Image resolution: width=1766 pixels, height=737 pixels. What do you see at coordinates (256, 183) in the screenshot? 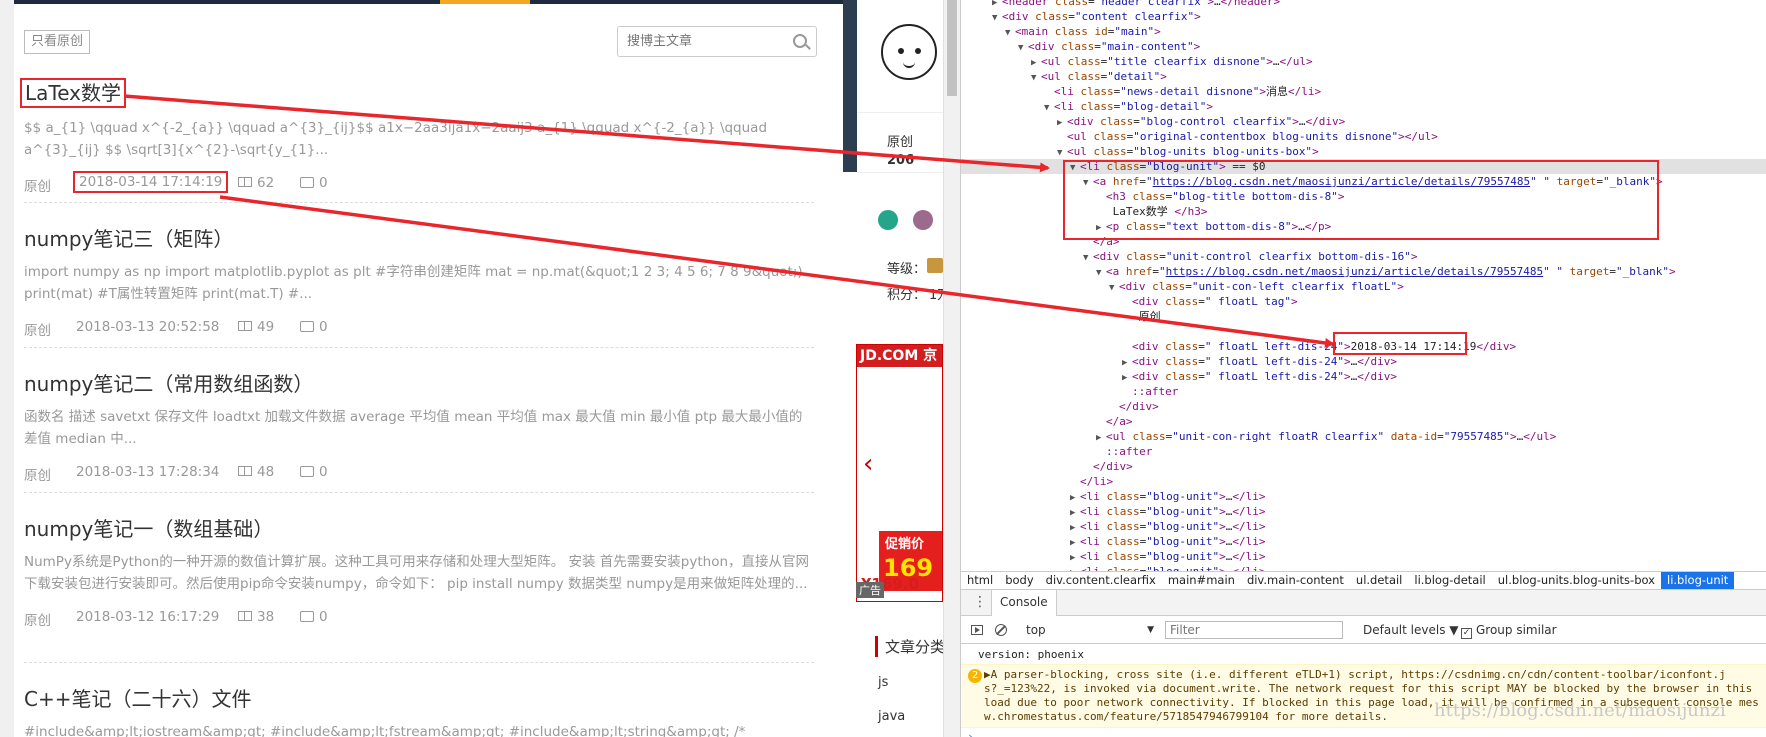
I see `post-views: 62` at bounding box center [256, 183].